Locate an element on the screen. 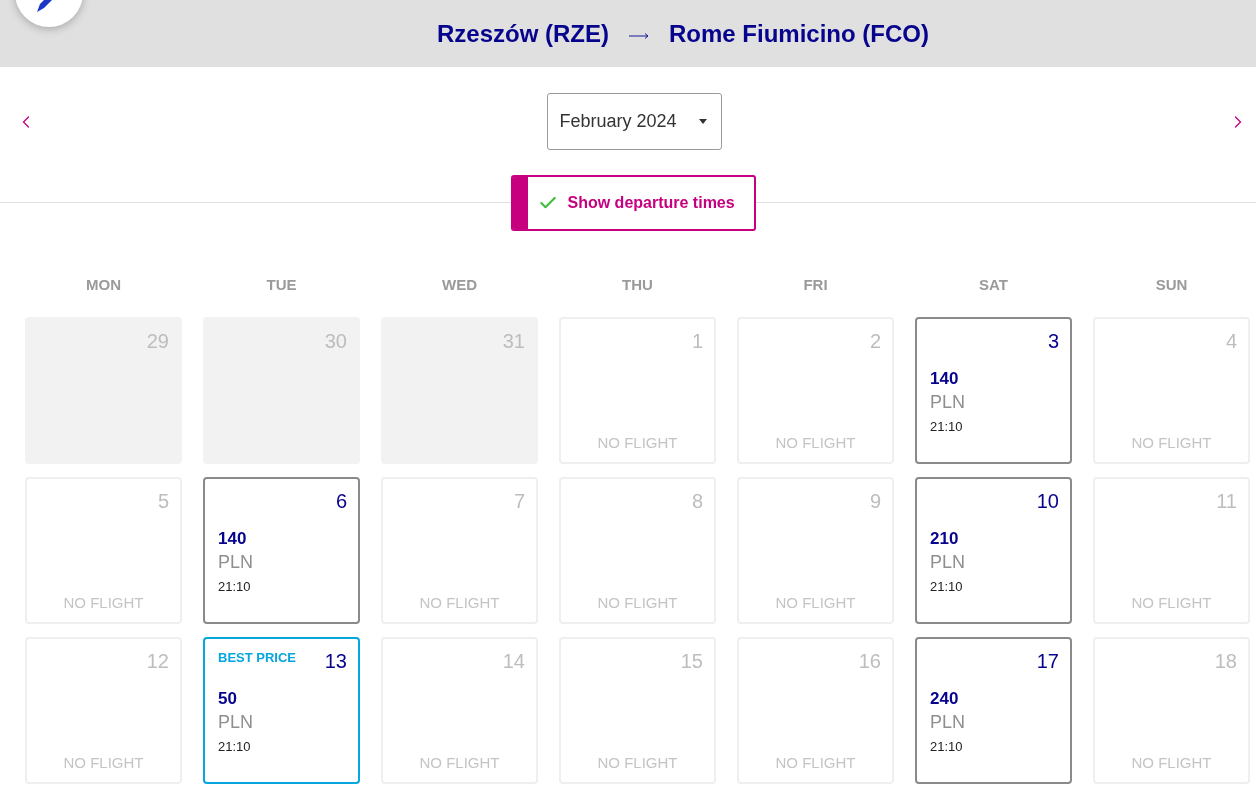  departure-times-toggle: Show departure times is located at coordinates (633, 203).